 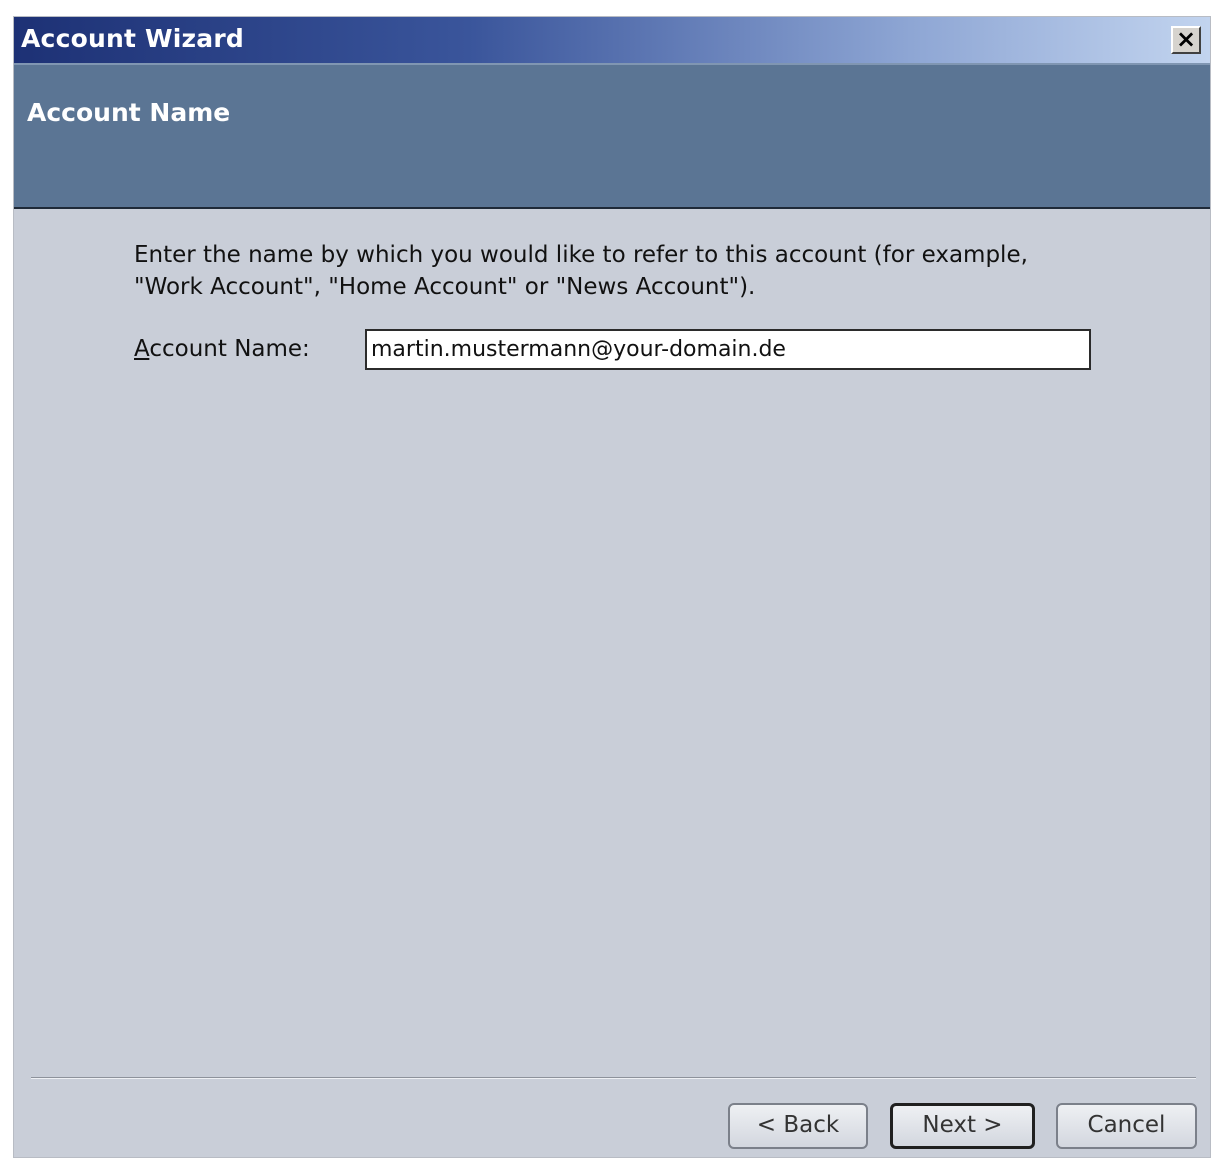 I want to click on wizard-page-header: Account Name, so click(x=612, y=136).